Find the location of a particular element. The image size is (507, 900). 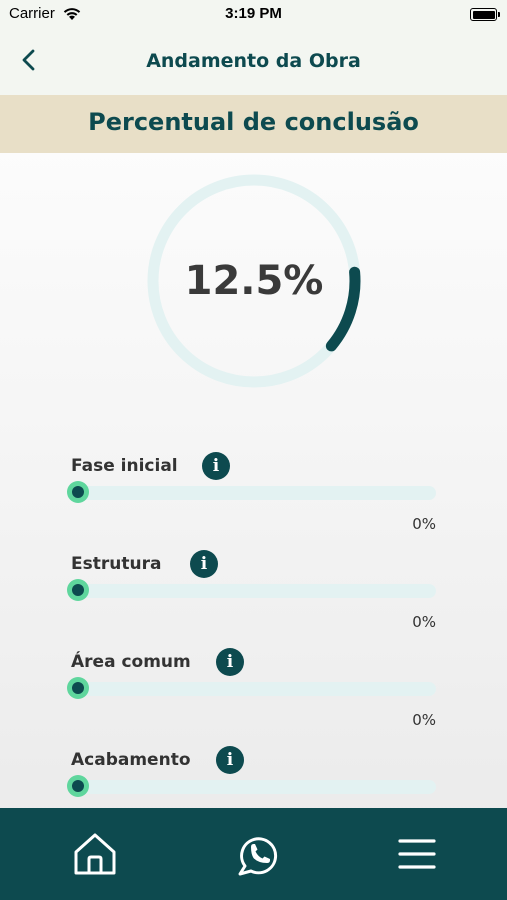

phase-area-comum: Área comum i 0% is located at coordinates (252, 695).